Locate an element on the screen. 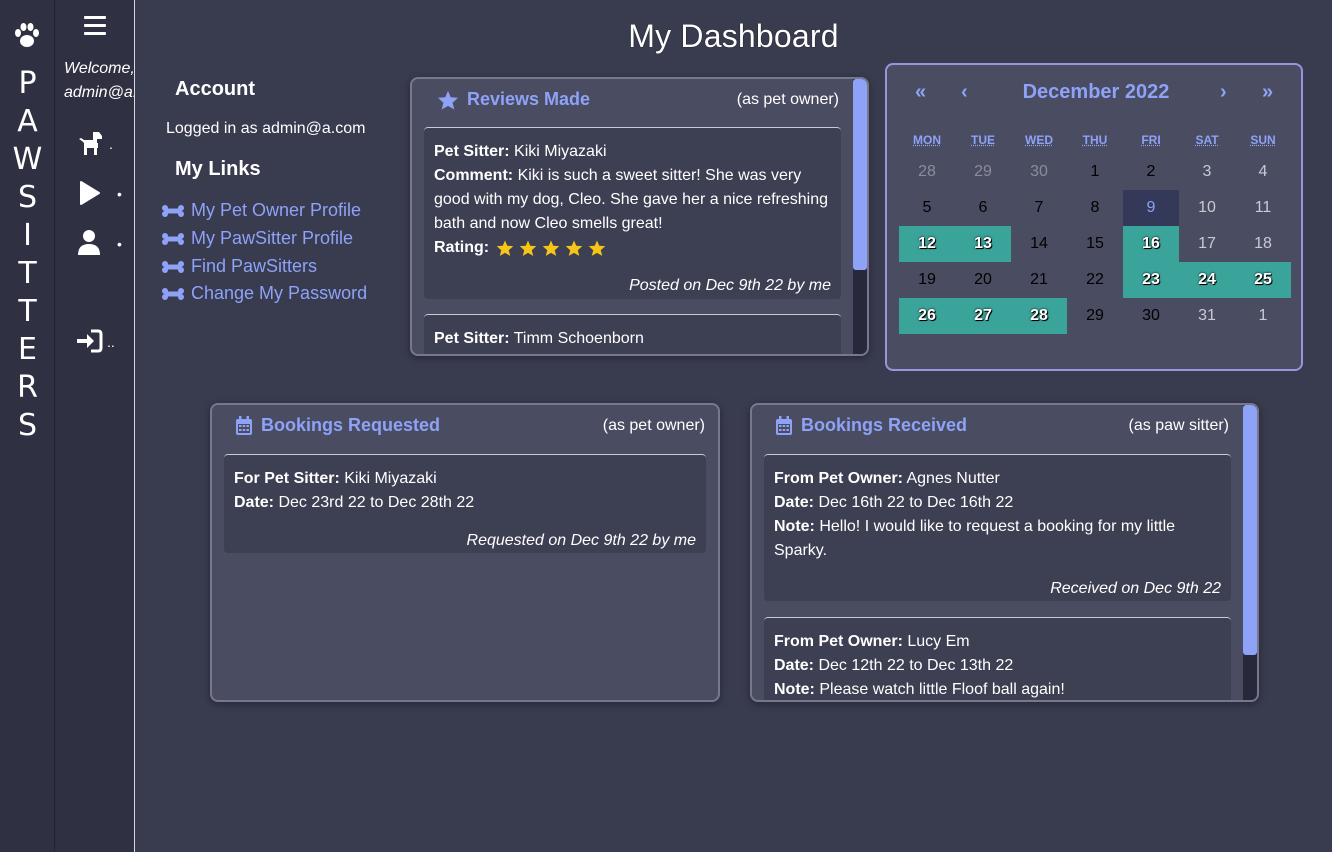  review-rating: Rating: is located at coordinates (632, 248).